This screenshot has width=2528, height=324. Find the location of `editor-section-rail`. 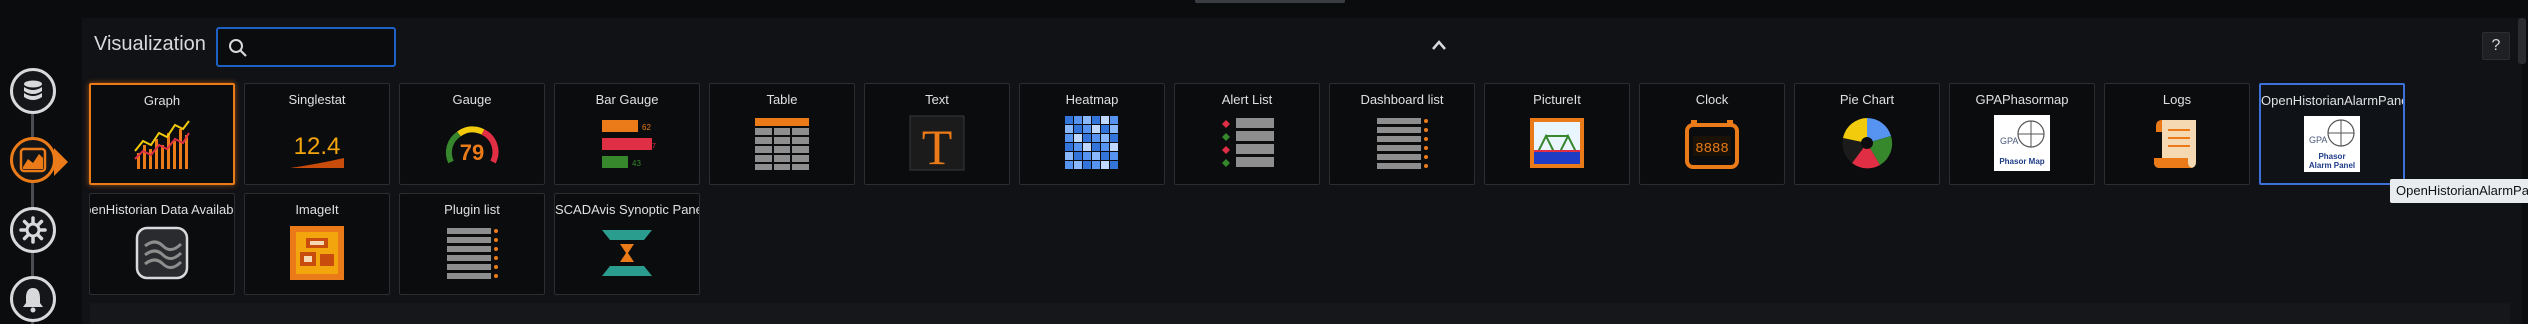

editor-section-rail is located at coordinates (35, 162).